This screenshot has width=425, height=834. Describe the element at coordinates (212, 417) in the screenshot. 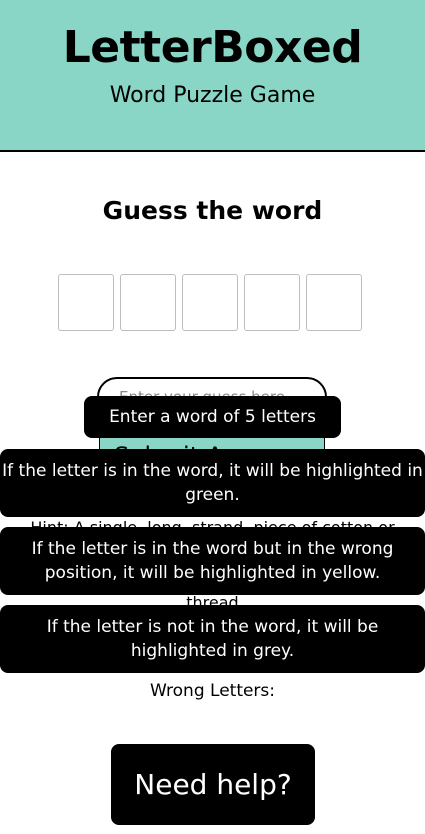

I see `toast-word-length: Enter a word of 5 letters` at that location.